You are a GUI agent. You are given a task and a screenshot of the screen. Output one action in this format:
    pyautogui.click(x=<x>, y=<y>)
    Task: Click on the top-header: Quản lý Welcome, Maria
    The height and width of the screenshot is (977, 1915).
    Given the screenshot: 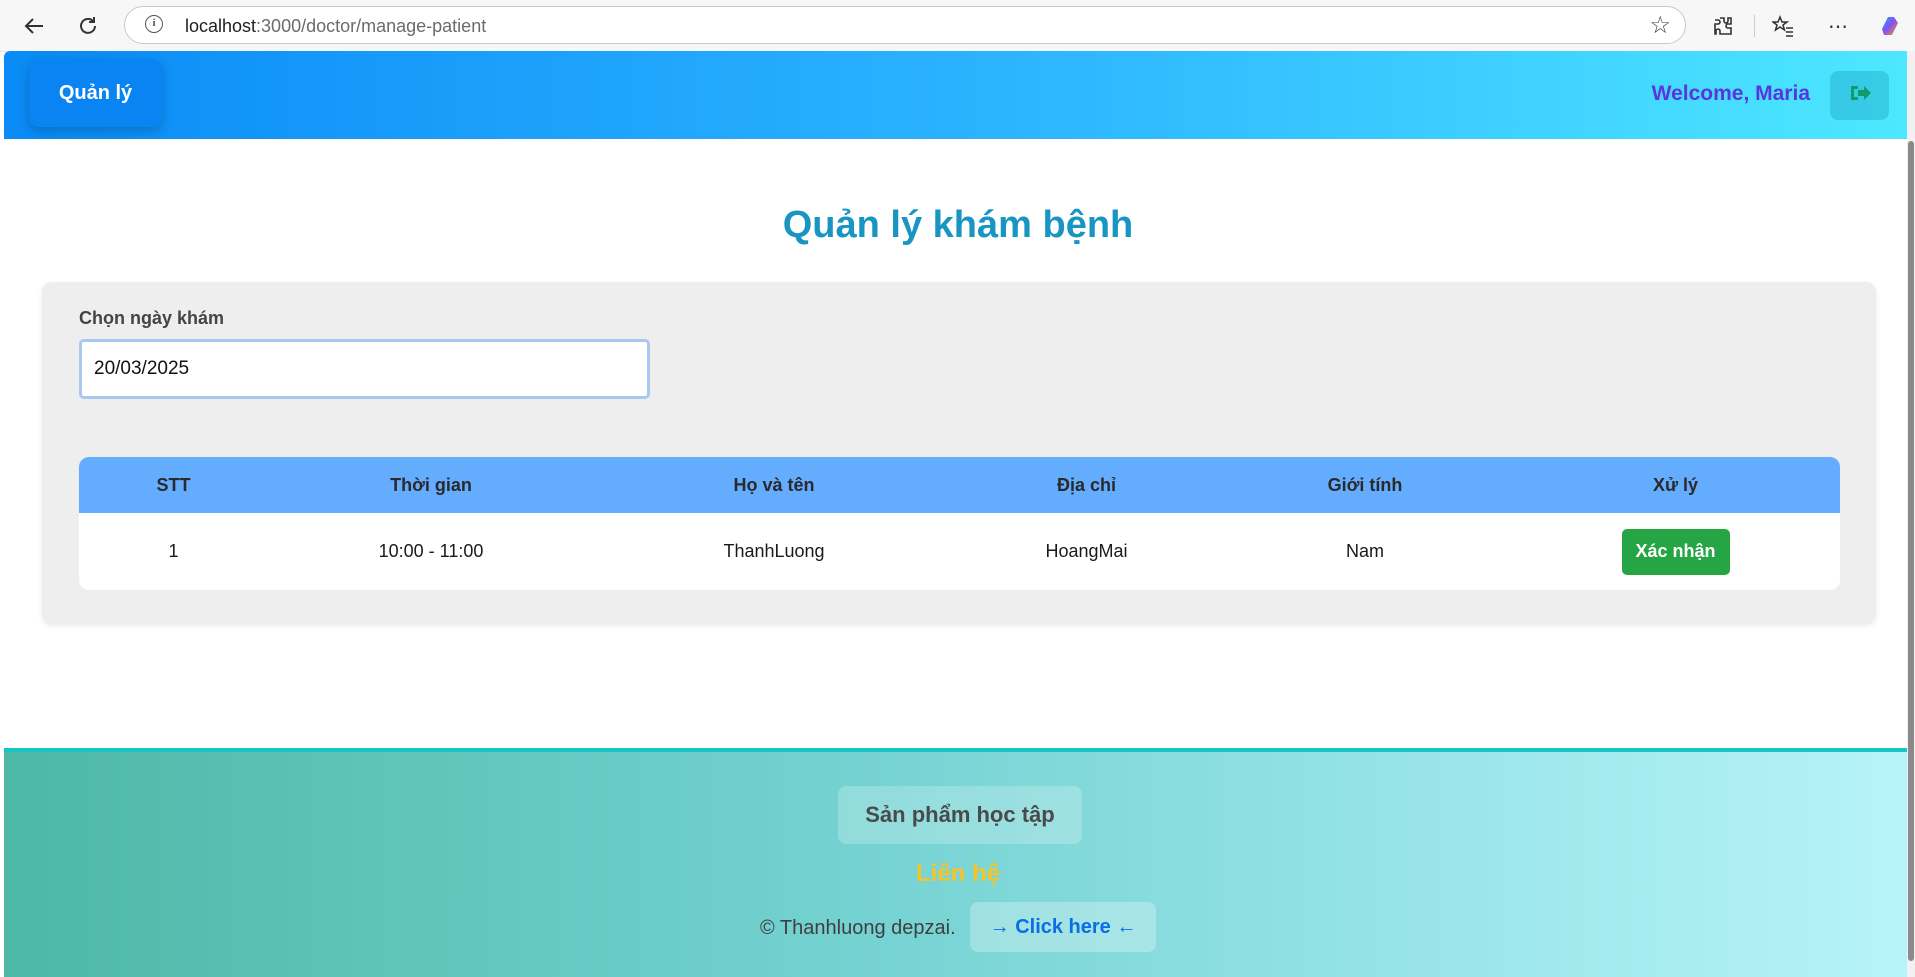 What is the action you would take?
    pyautogui.click(x=958, y=95)
    